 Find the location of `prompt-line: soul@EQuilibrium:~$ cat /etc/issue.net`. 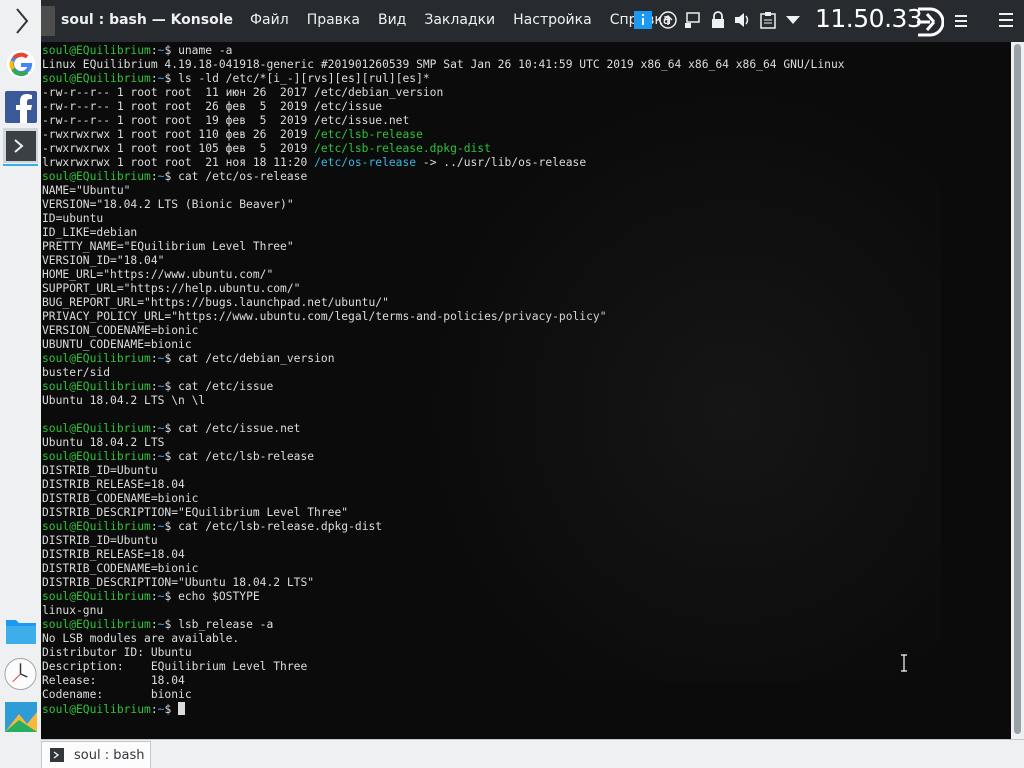

prompt-line: soul@EQuilibrium:~$ cat /etc/issue.net is located at coordinates (171, 428).